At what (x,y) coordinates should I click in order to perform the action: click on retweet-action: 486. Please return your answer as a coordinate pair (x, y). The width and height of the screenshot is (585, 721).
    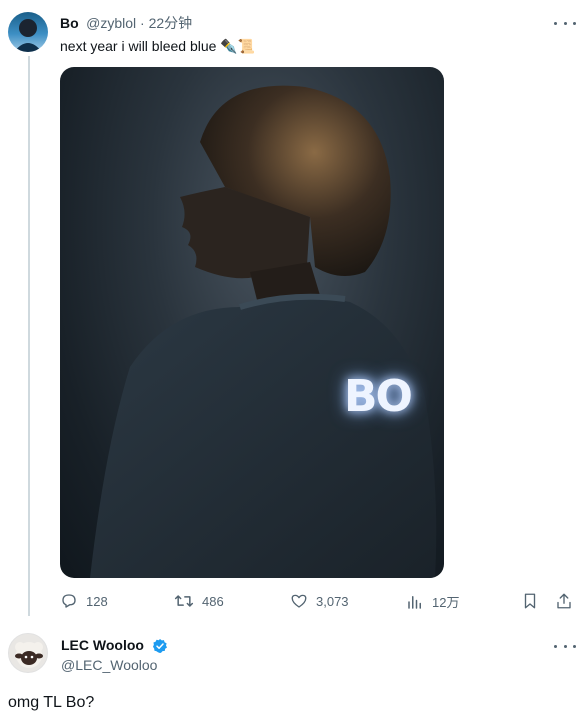
    Looking at the image, I should click on (199, 601).